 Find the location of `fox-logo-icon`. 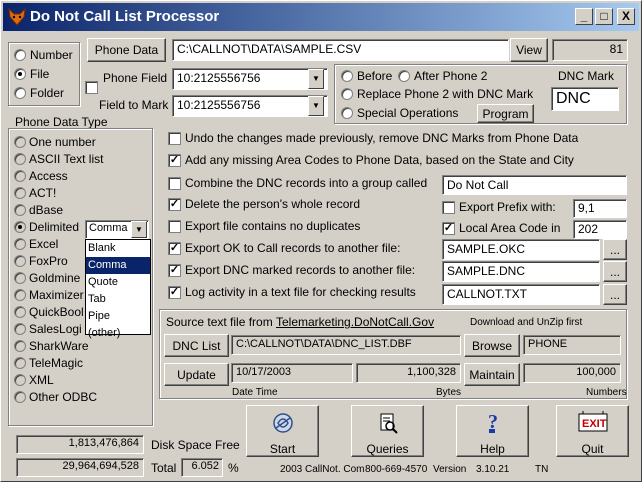

fox-logo-icon is located at coordinates (17, 16).